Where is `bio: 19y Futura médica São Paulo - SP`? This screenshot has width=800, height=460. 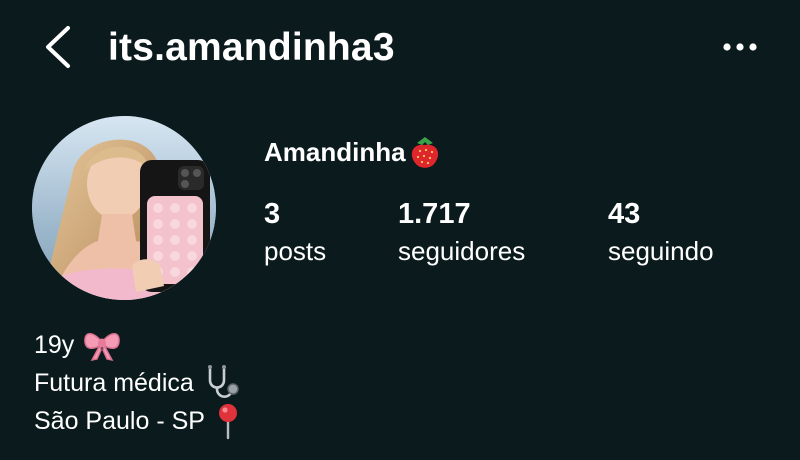 bio: 19y Futura médica São Paulo - SP is located at coordinates (138, 383).